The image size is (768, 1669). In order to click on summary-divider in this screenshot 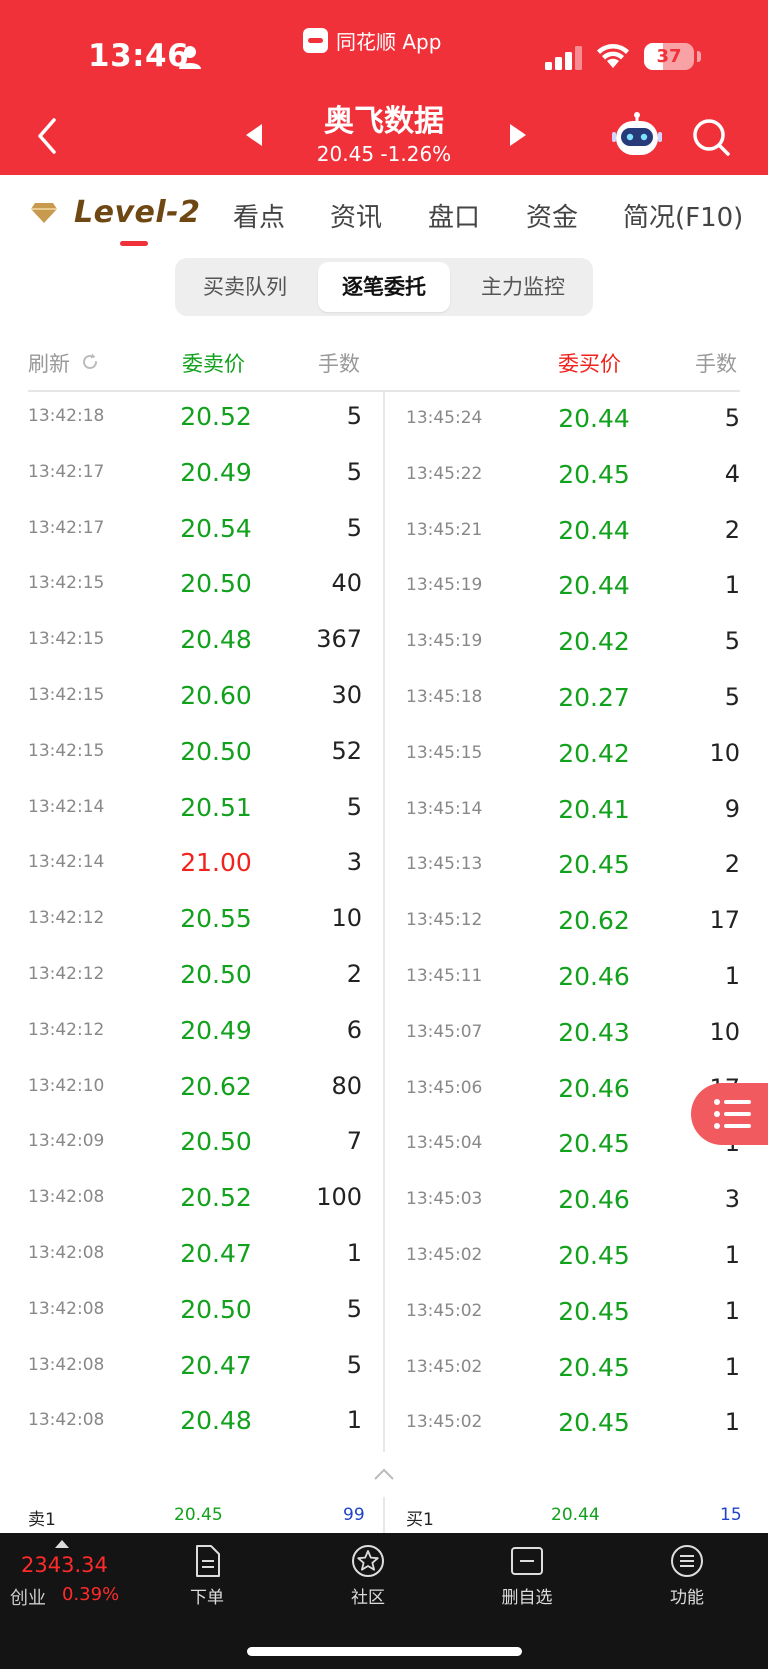, I will do `click(384, 1515)`.